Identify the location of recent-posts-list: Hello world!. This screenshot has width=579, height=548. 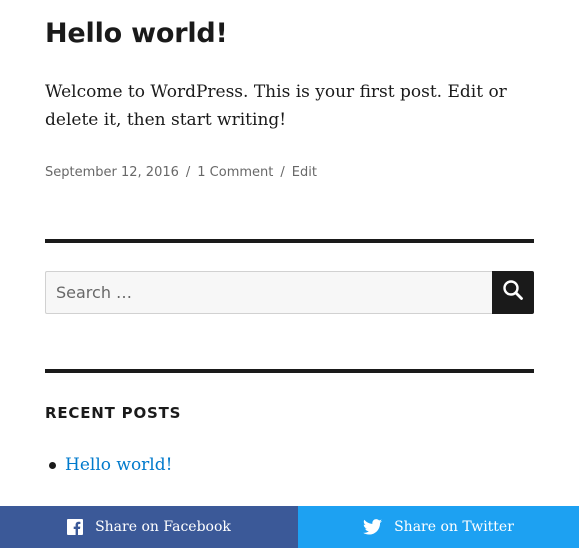
(108, 465).